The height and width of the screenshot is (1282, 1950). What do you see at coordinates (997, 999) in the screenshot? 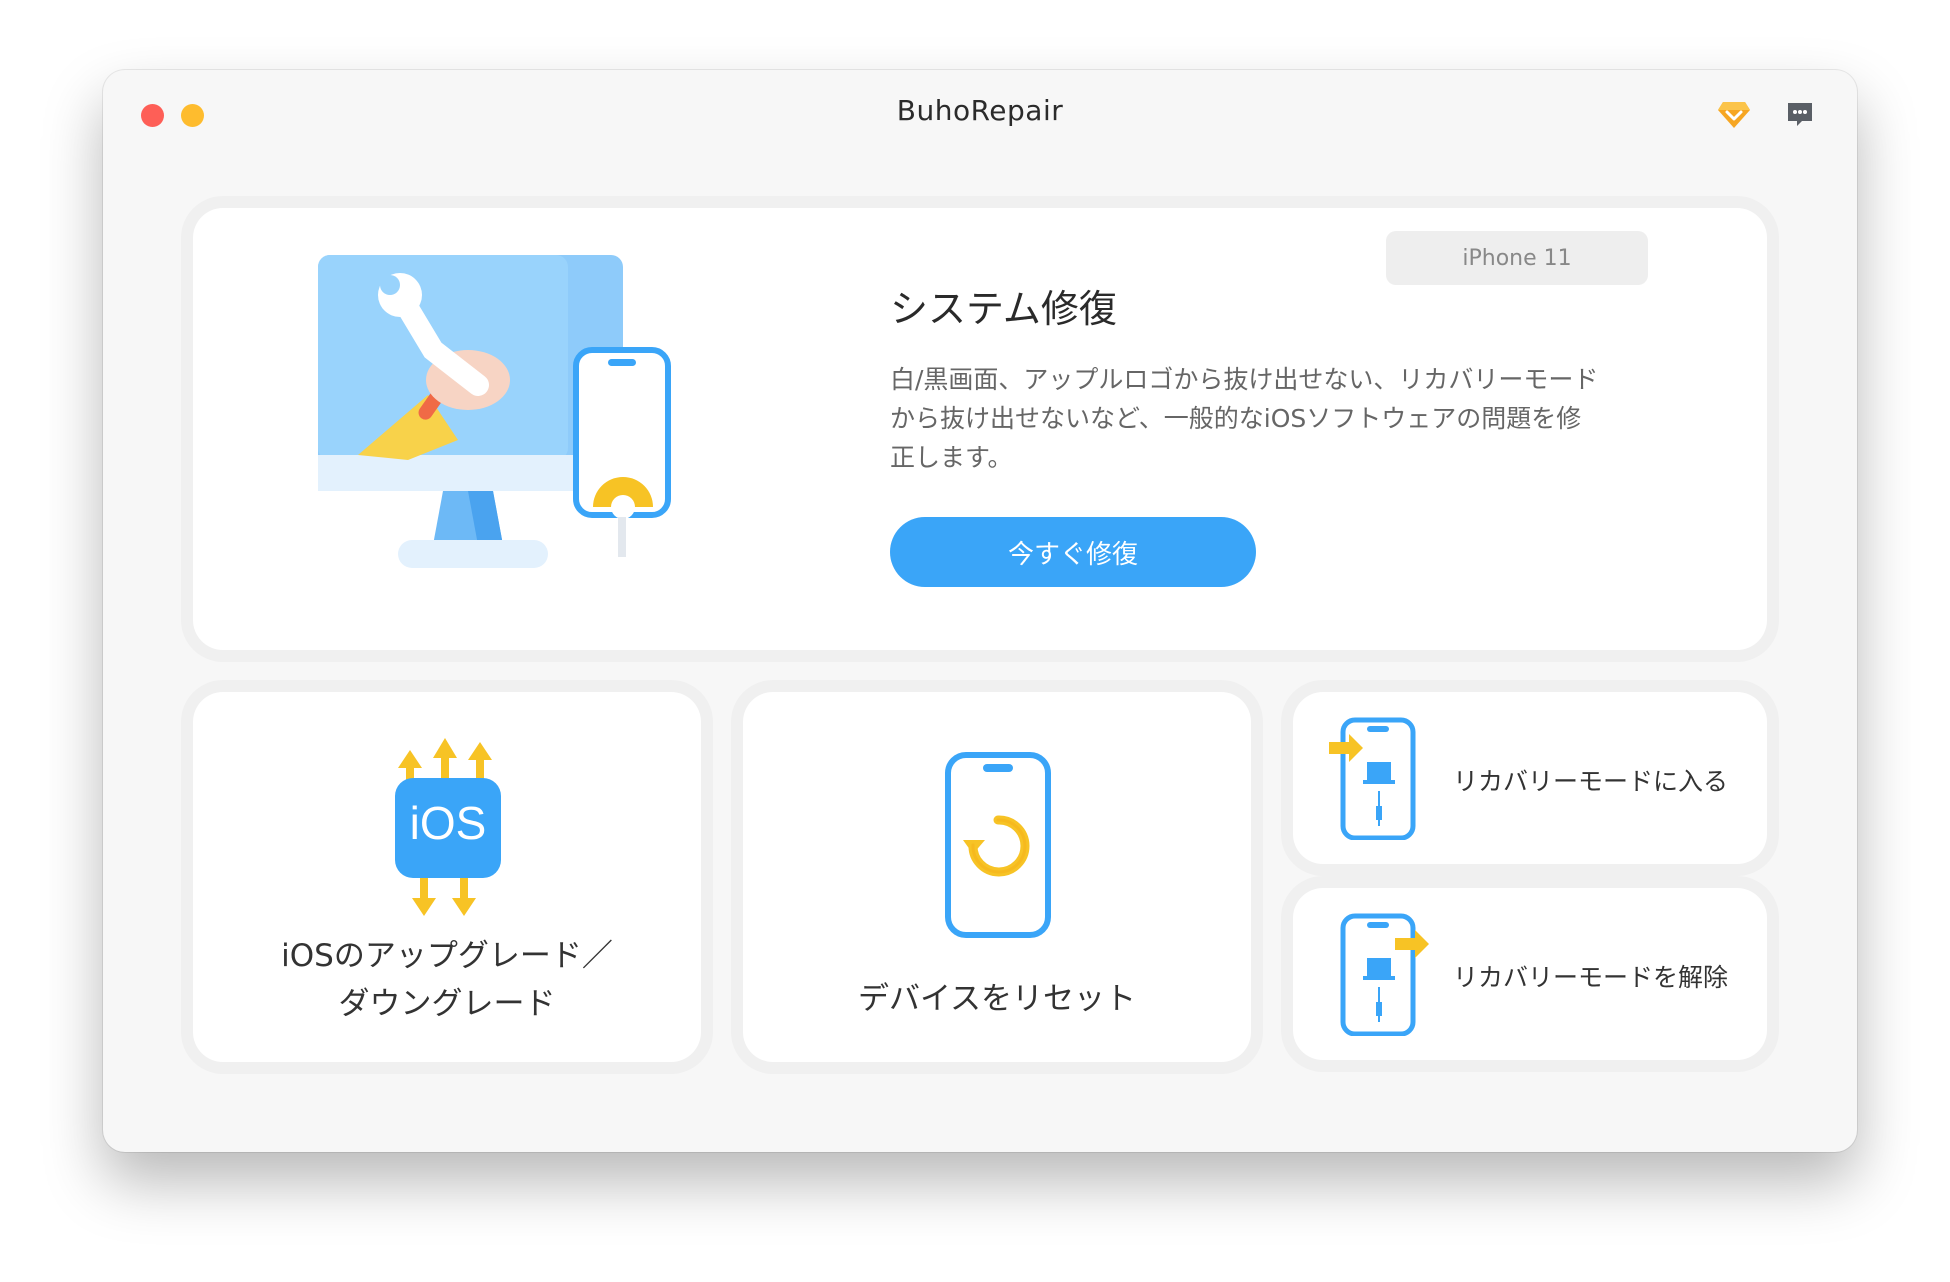
I see `reset-device-label: デバイスをリセット` at bounding box center [997, 999].